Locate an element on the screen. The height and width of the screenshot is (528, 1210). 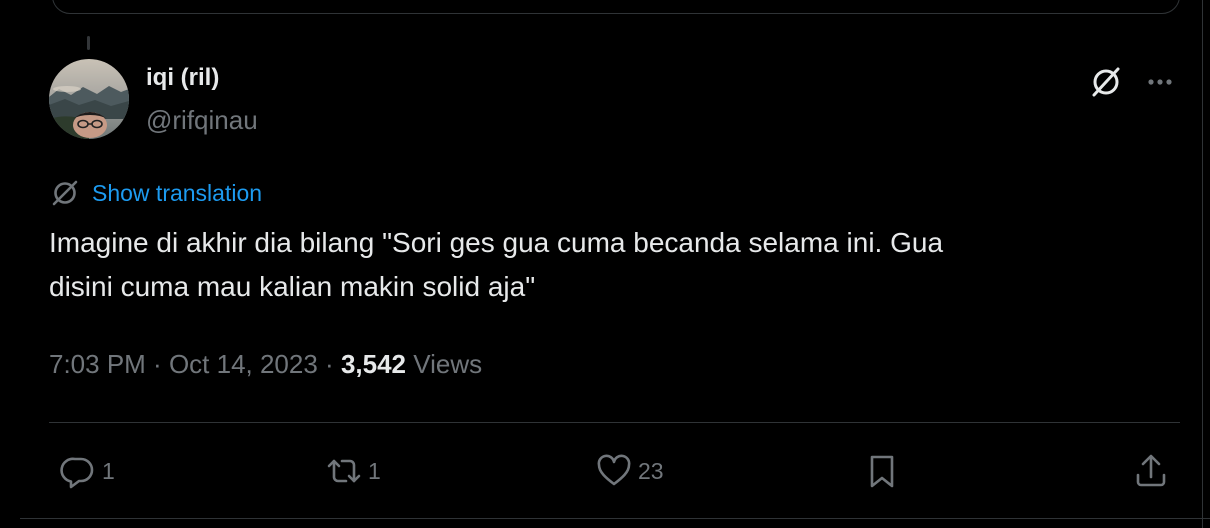
right-border is located at coordinates (1202, 264).